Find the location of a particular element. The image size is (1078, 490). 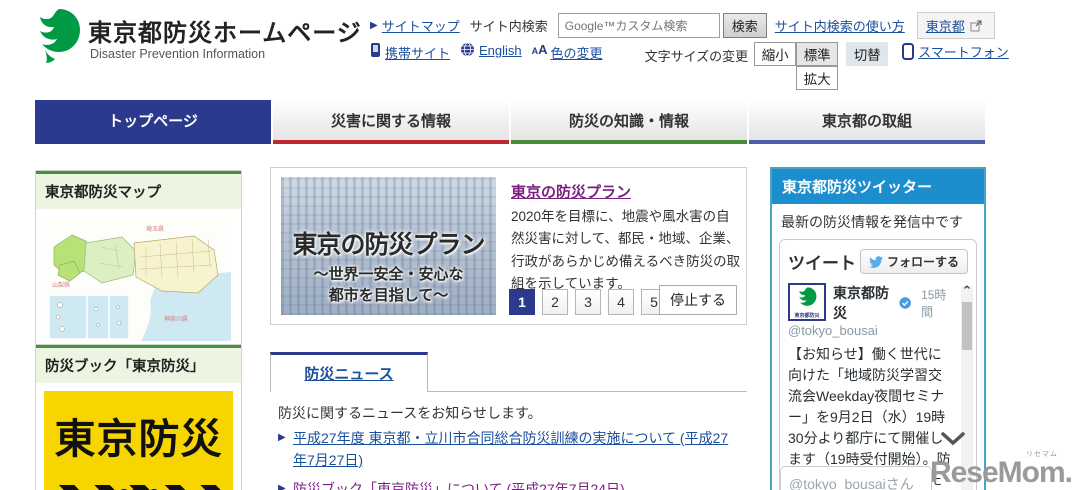

fontsize-controls: 文字サイズの変更 縮小 標準 拡大 切替 is located at coordinates (767, 66).